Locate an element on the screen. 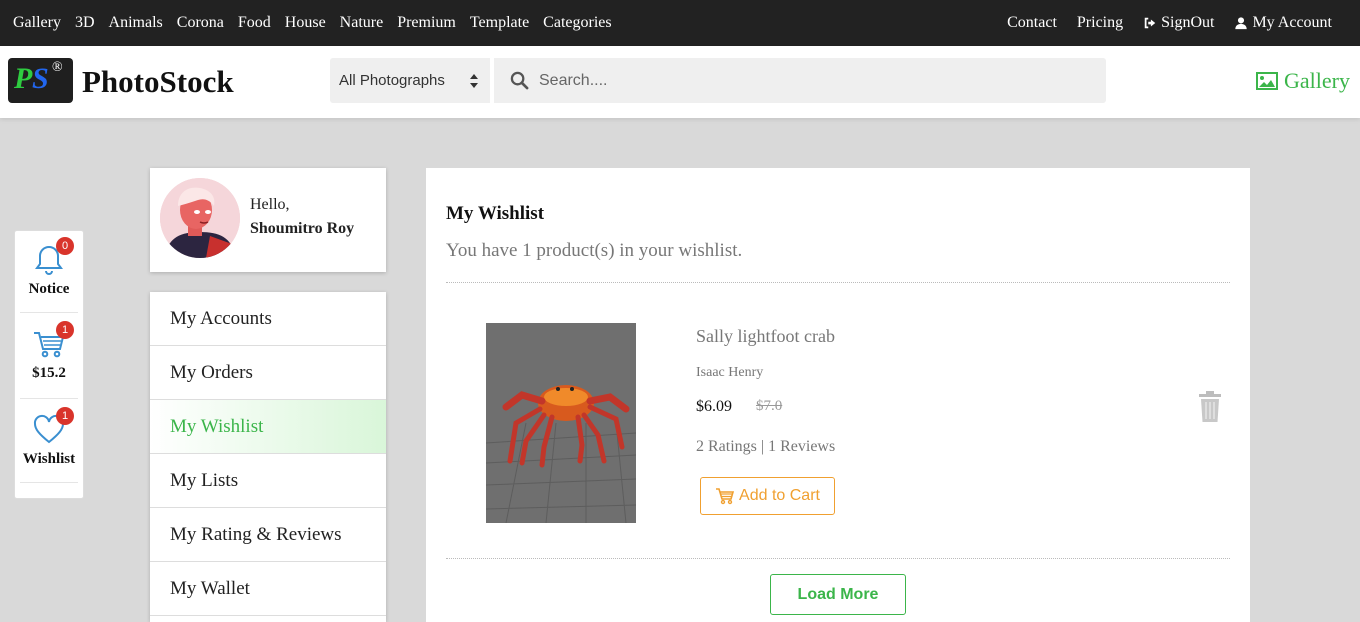 This screenshot has height=622, width=1360. product-image is located at coordinates (561, 423).